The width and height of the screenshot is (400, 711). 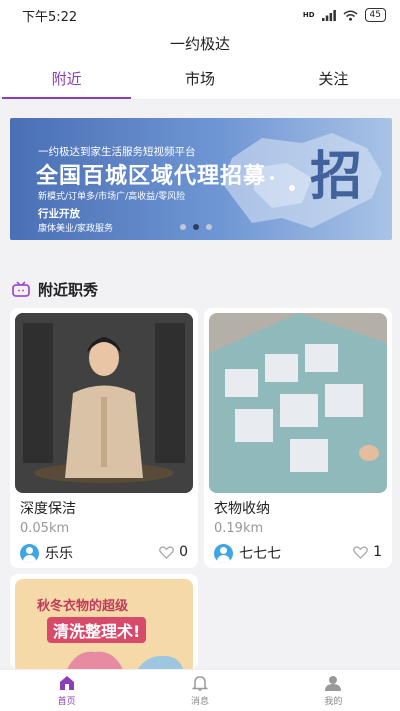 What do you see at coordinates (336, 177) in the screenshot?
I see `banner-big-char: 招` at bounding box center [336, 177].